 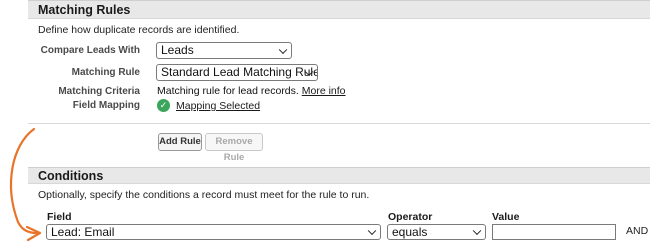 I want to click on condition-operator-select: equals, so click(x=436, y=232).